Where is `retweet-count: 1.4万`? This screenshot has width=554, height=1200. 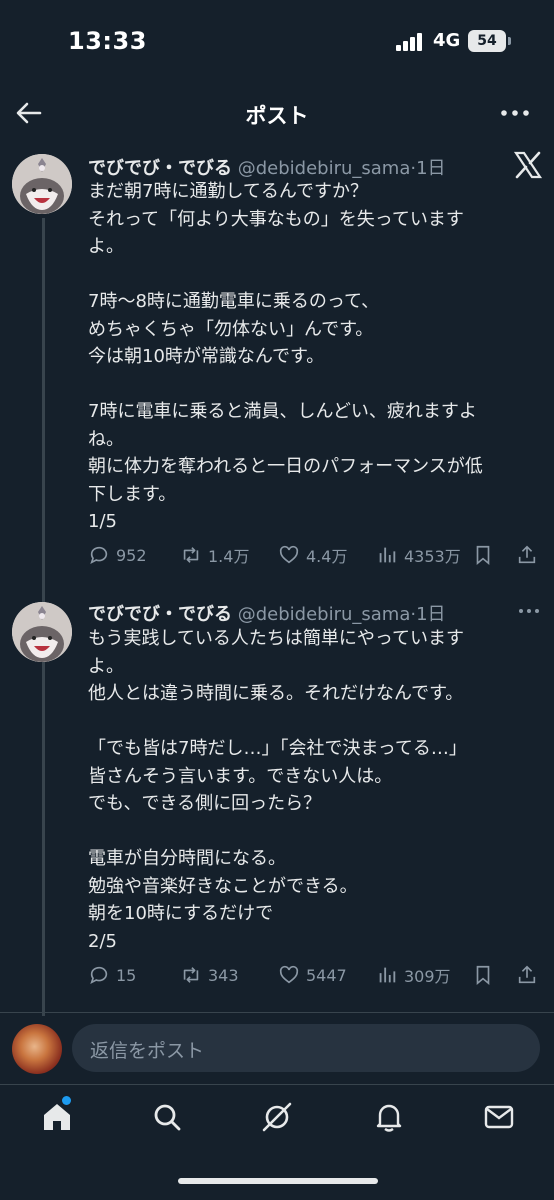 retweet-count: 1.4万 is located at coordinates (229, 556).